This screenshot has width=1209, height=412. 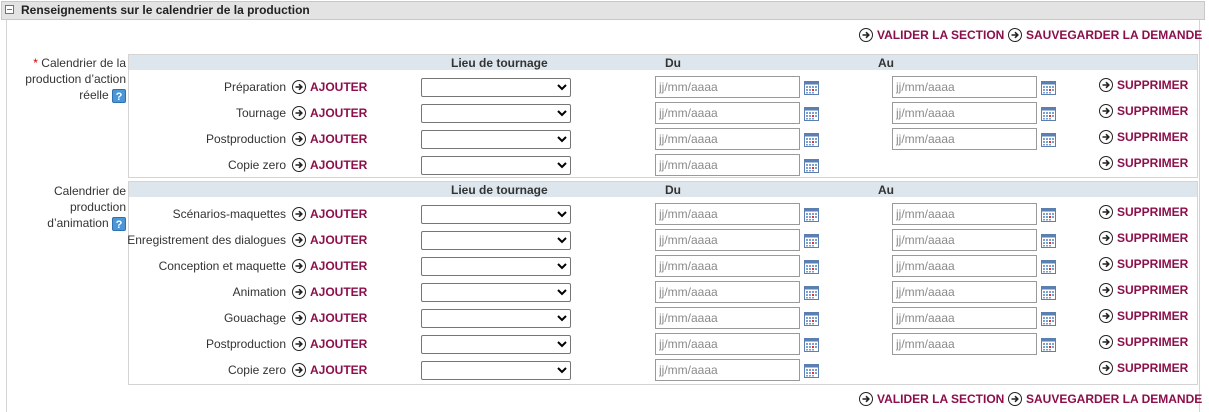 What do you see at coordinates (229, 214) in the screenshot?
I see `row-label: Scénarios-maquettes` at bounding box center [229, 214].